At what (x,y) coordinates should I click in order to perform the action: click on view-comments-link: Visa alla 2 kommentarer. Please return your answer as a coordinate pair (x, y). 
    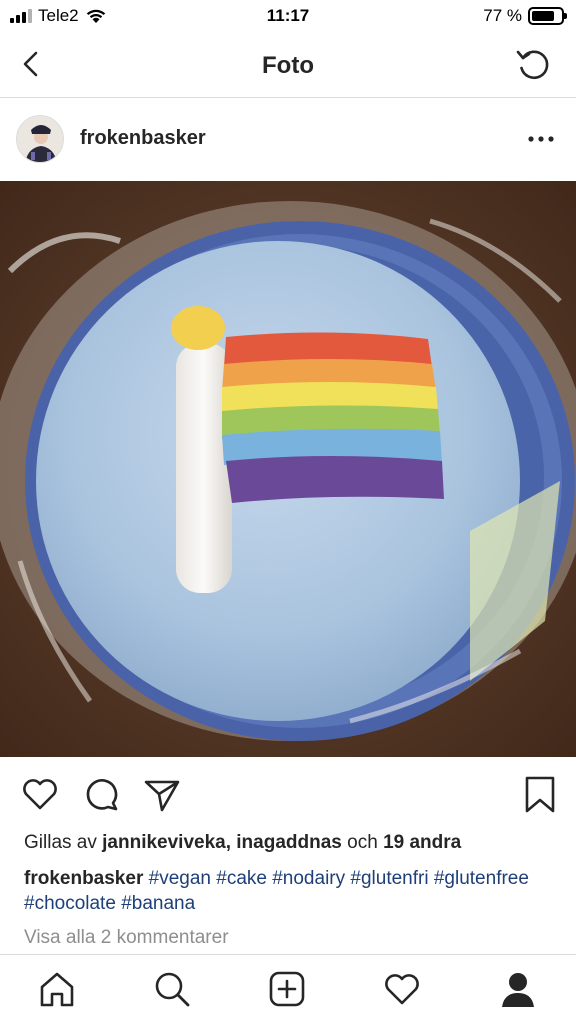
    Looking at the image, I should click on (126, 938).